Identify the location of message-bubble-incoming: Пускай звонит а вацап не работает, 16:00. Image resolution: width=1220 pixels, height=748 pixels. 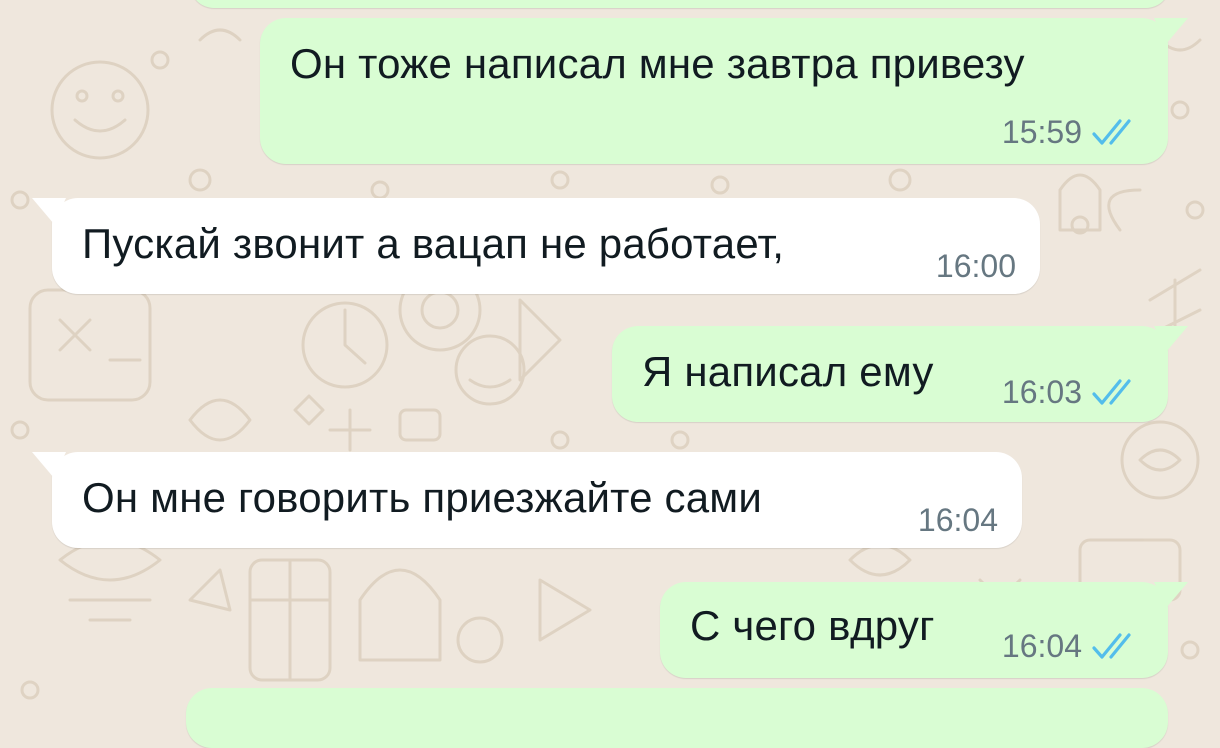
(536, 246).